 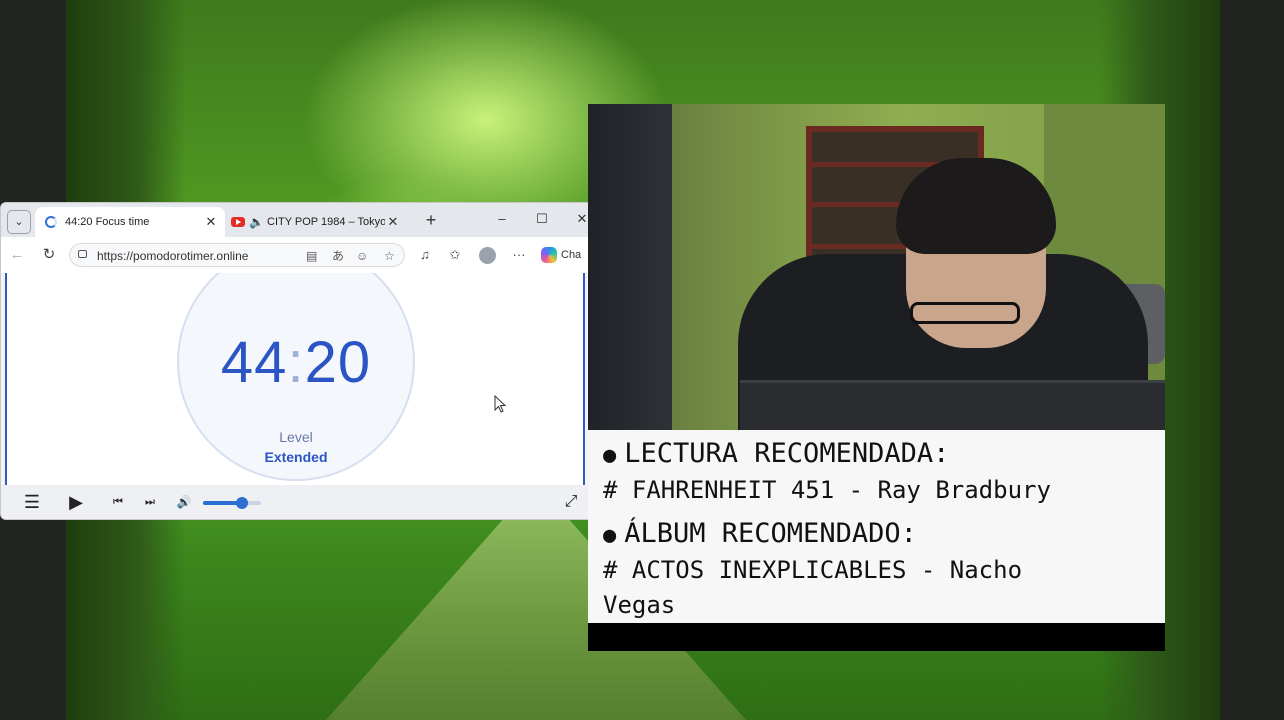 I want to click on right-frame-border, so click(x=1252, y=360).